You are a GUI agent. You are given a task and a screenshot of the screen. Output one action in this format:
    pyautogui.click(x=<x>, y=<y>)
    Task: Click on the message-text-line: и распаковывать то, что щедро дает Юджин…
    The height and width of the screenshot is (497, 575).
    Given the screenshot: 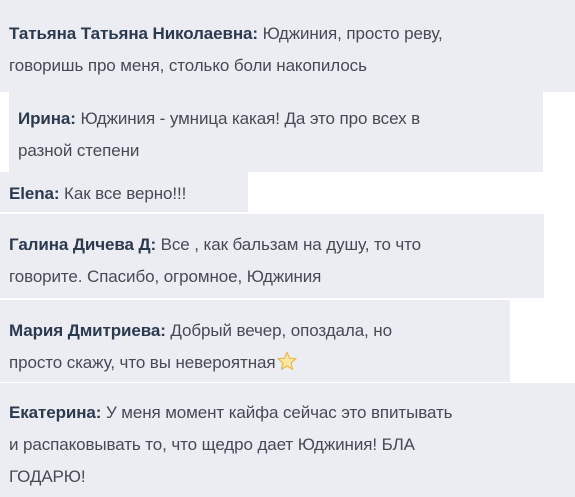 What is the action you would take?
    pyautogui.click(x=212, y=444)
    